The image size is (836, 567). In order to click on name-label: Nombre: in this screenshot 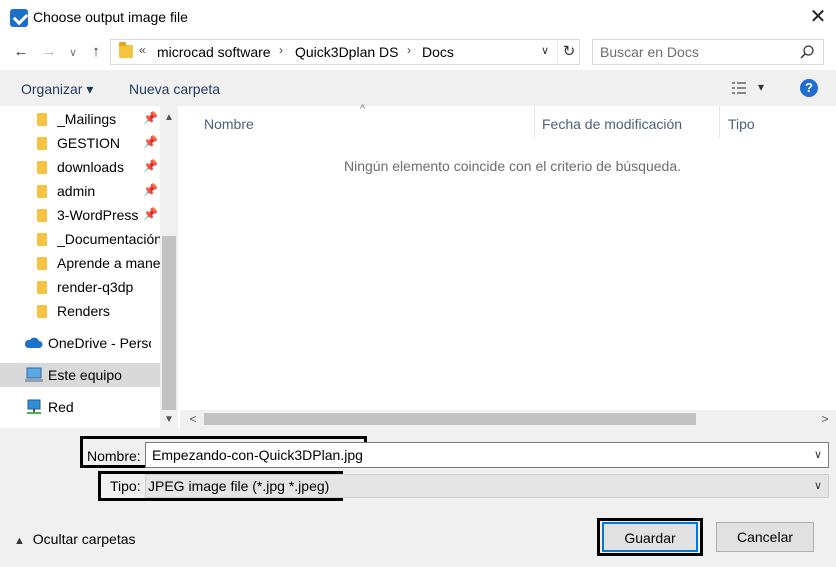, I will do `click(114, 456)`.